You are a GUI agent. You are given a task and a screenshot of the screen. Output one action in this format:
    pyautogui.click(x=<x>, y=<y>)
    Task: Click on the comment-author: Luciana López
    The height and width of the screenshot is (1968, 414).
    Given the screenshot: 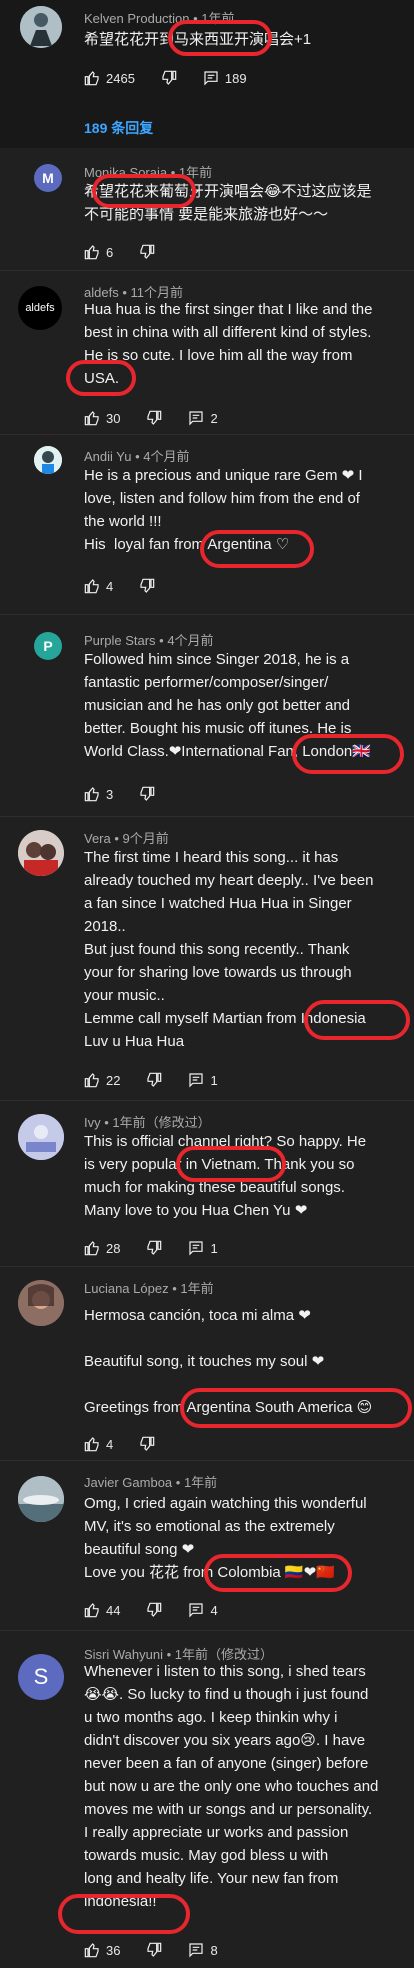 What is the action you would take?
    pyautogui.click(x=126, y=1288)
    